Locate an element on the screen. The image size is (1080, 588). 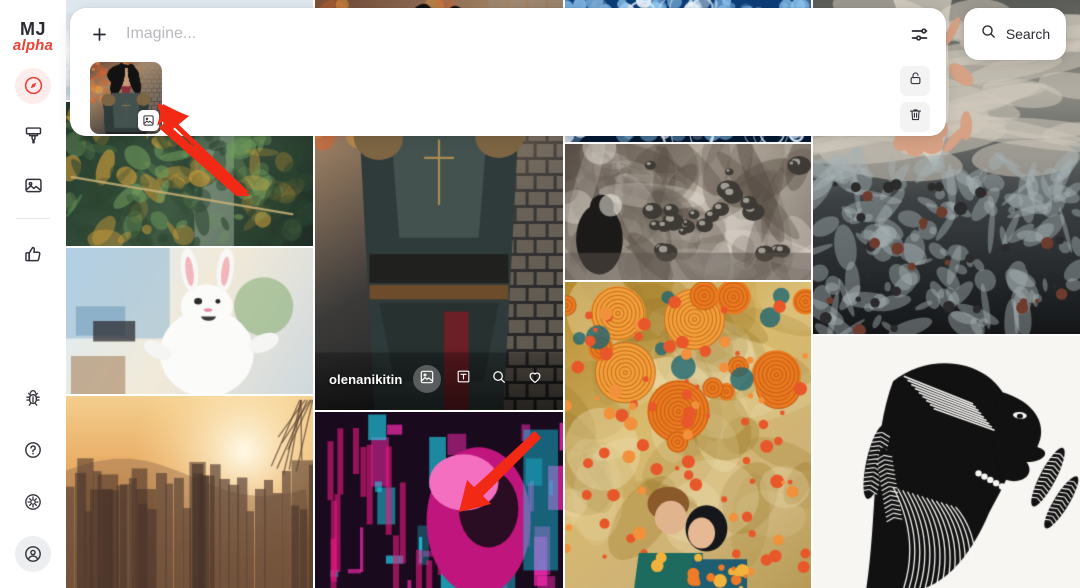
paintbrush-icon is located at coordinates (33, 135).